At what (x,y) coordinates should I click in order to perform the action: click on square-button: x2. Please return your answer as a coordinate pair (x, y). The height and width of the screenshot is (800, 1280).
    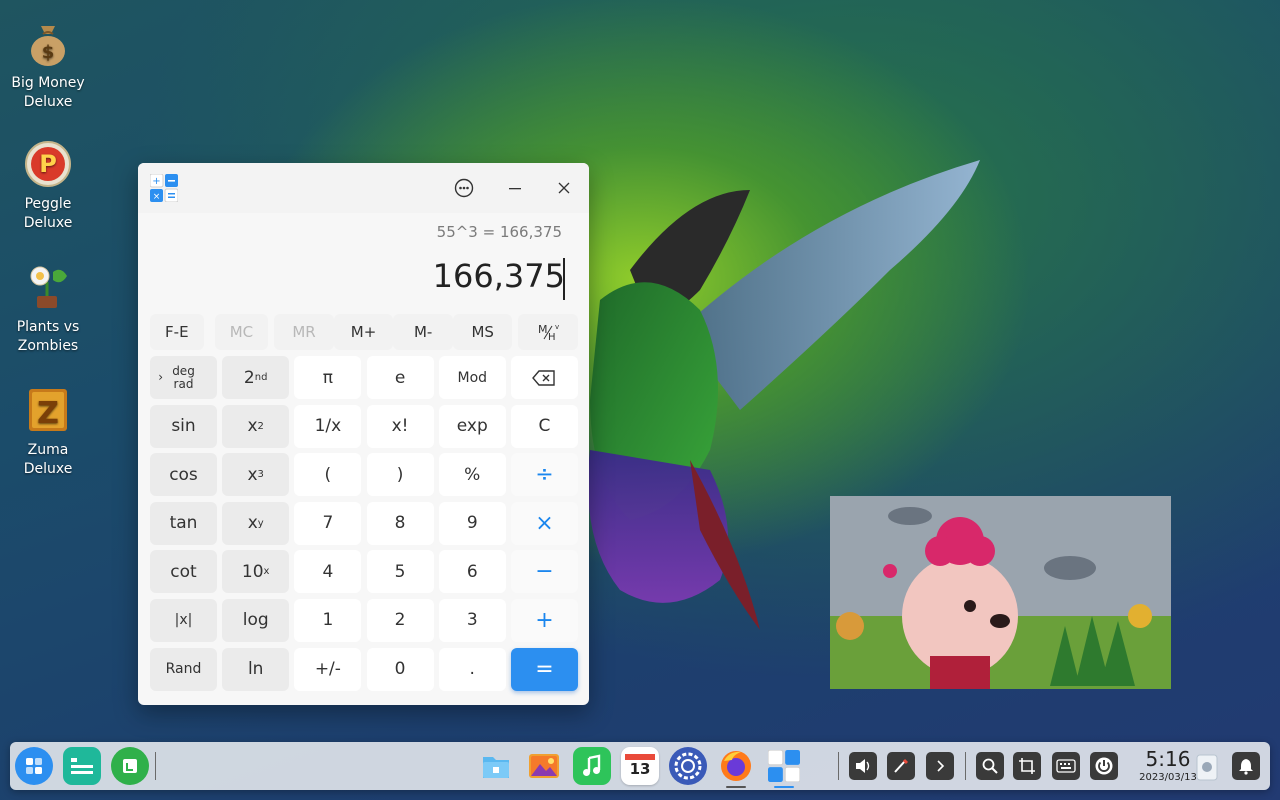
    Looking at the image, I should click on (256, 426).